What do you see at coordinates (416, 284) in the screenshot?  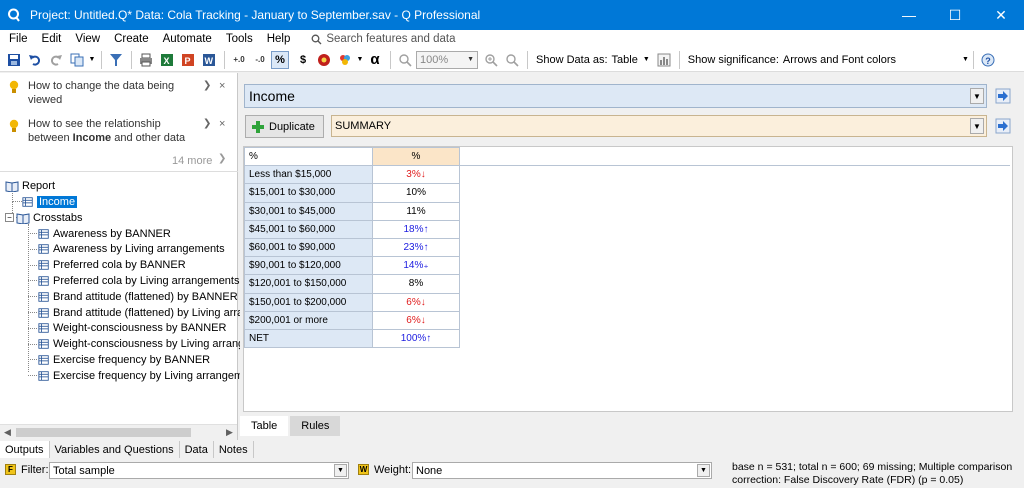 I see `cell-value: 8%` at bounding box center [416, 284].